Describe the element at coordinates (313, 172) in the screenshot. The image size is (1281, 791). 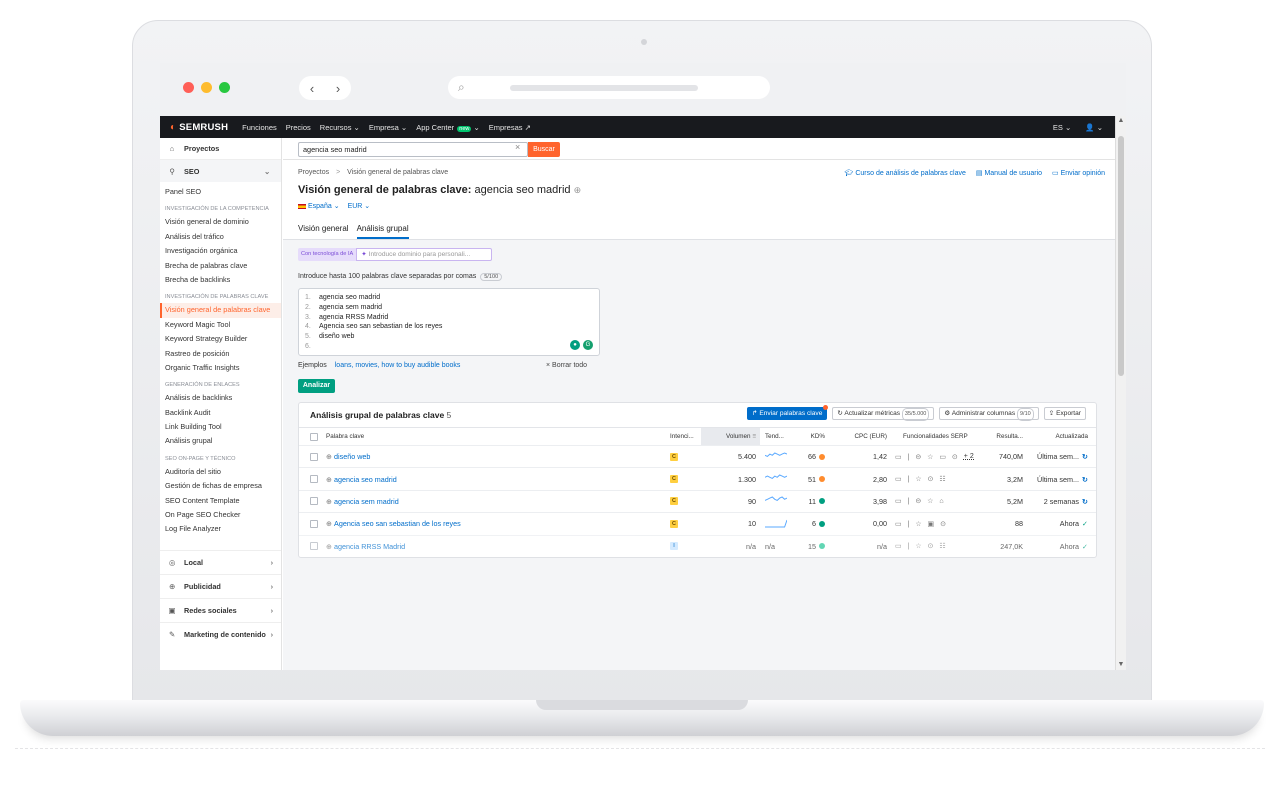
I see `breadcrumb-root: Proyectos` at that location.